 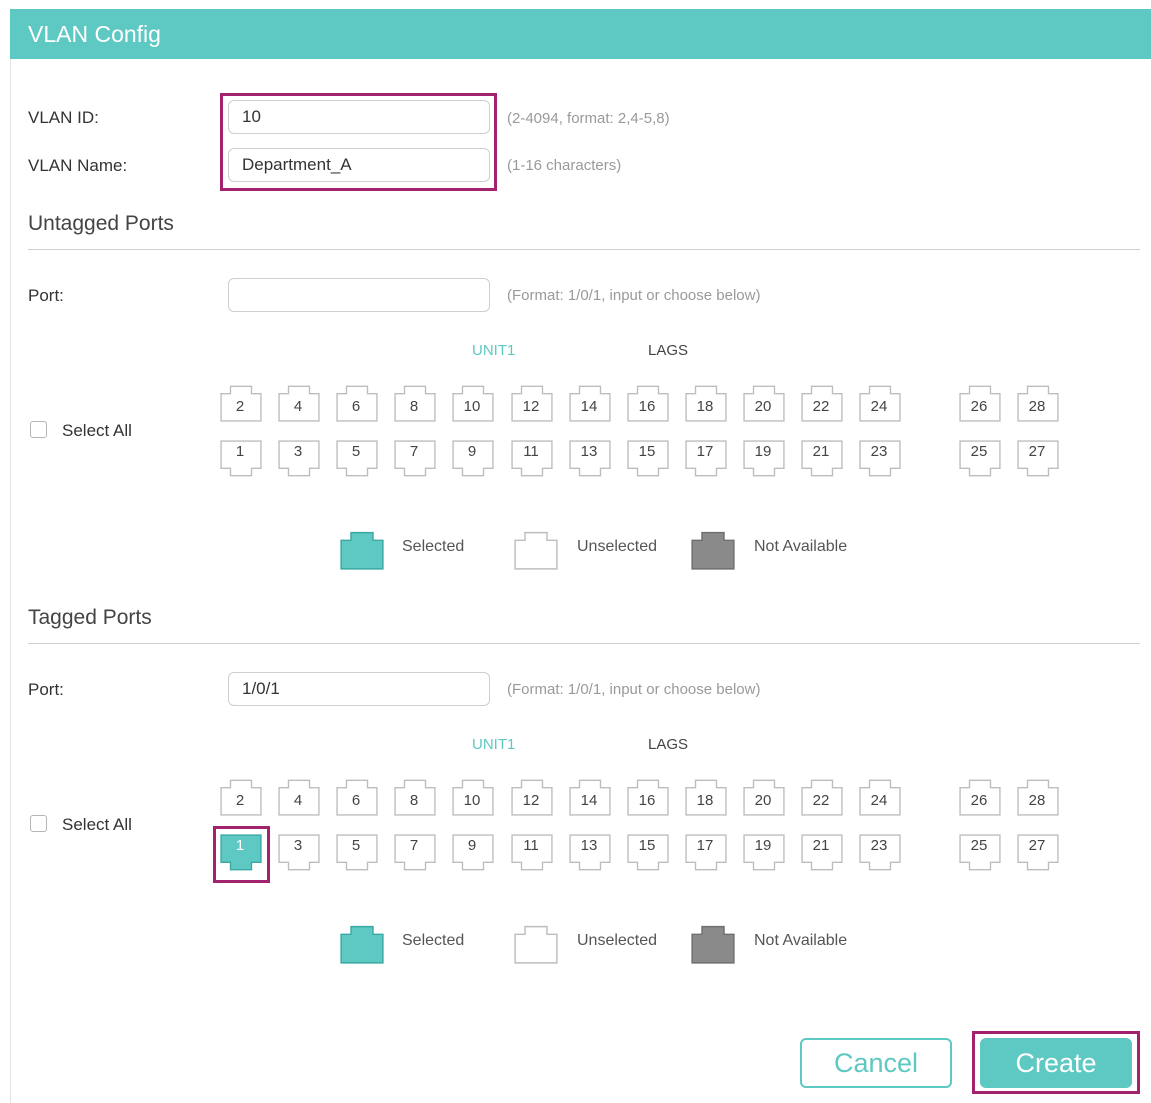 I want to click on untagged-port-16: 16, so click(x=648, y=401).